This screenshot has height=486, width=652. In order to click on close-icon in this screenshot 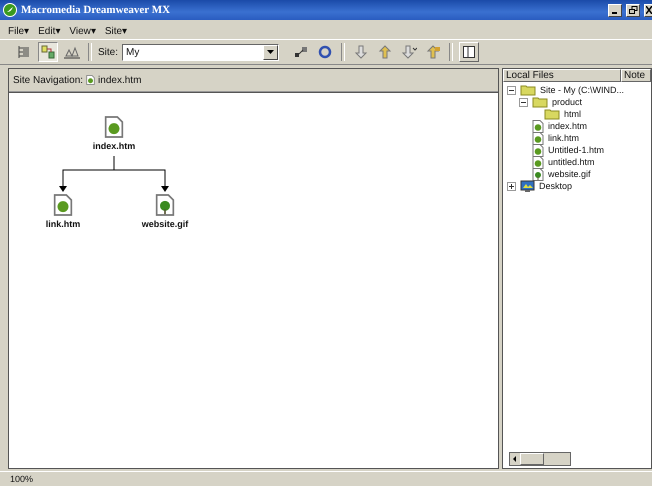, I will do `click(649, 10)`.